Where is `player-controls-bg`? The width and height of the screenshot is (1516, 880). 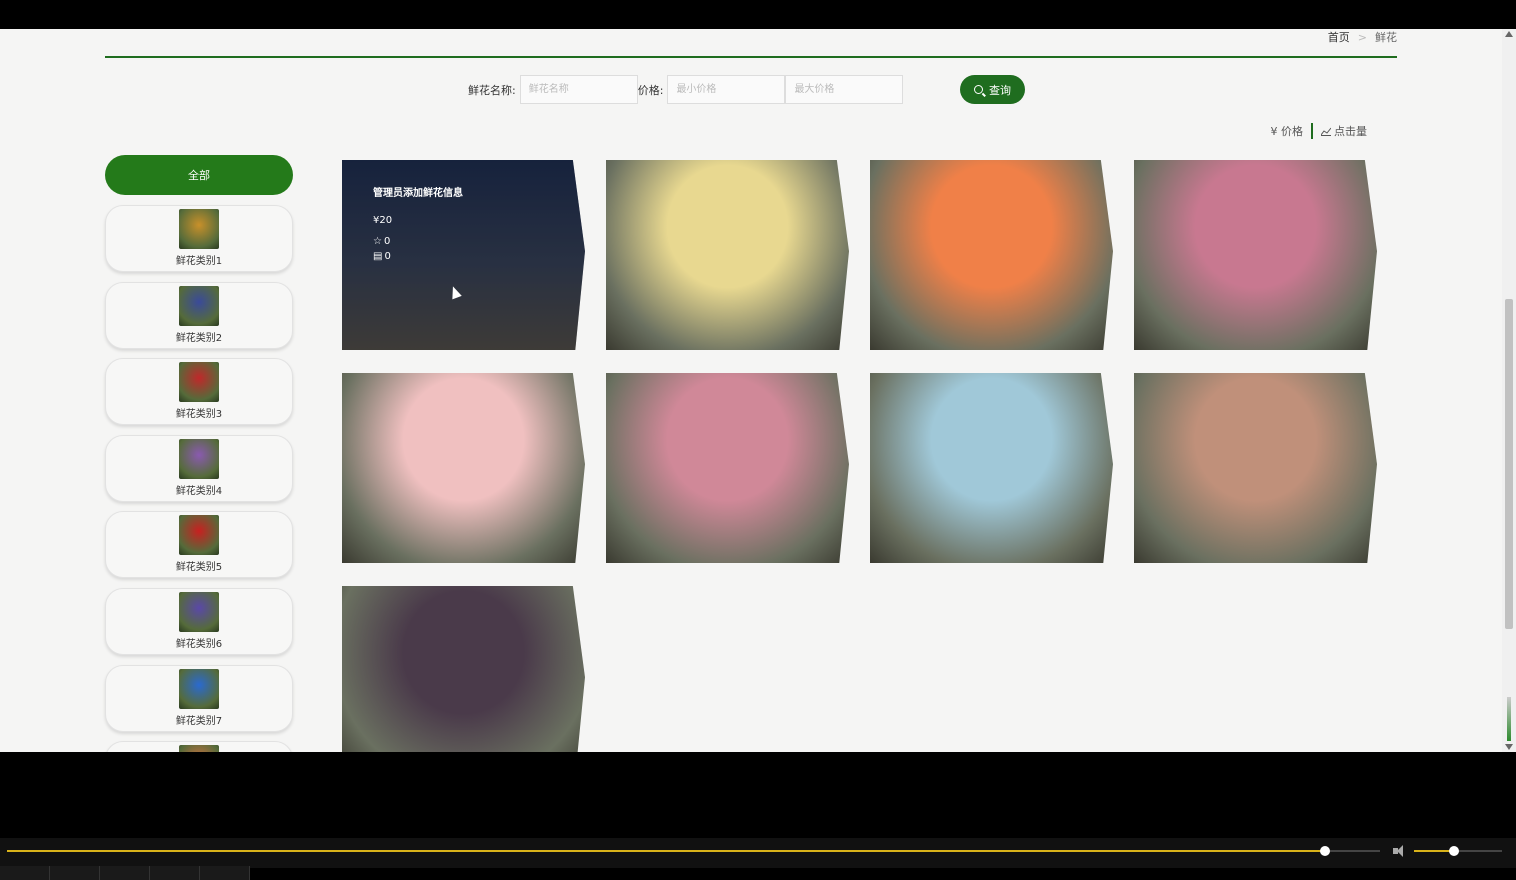 player-controls-bg is located at coordinates (758, 853).